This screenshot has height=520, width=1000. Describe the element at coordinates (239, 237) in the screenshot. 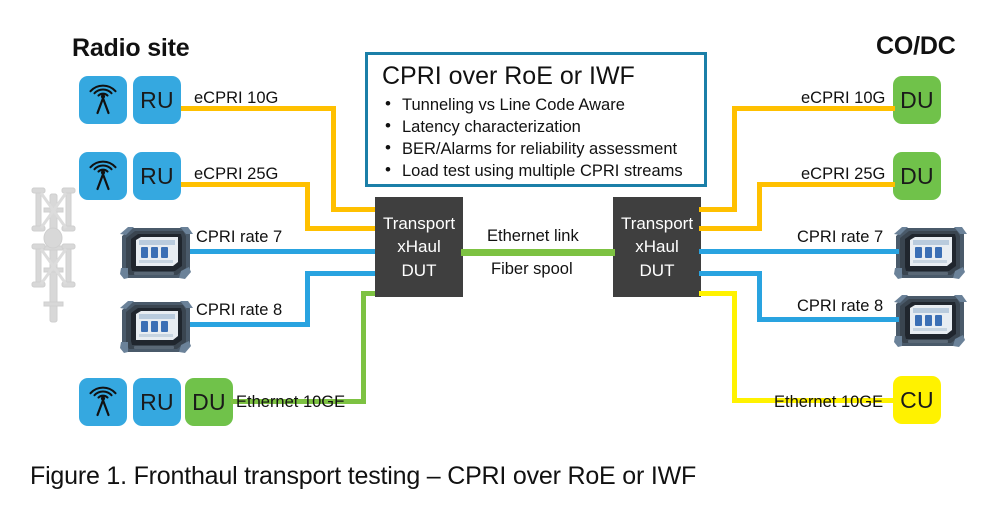

I see `label-left-cpri-rate-7: CPRI rate 7` at that location.